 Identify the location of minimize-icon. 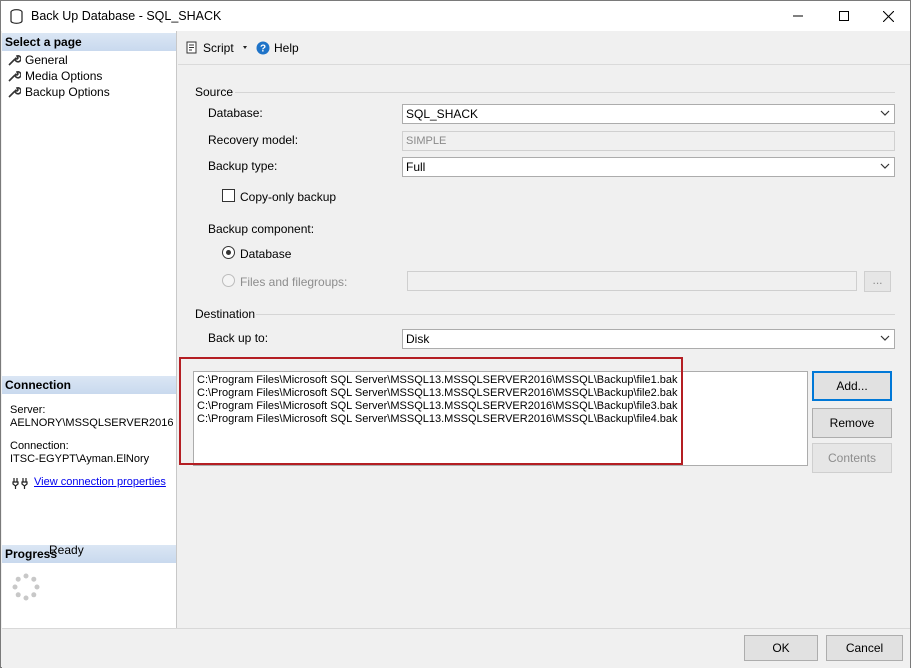
(798, 16).